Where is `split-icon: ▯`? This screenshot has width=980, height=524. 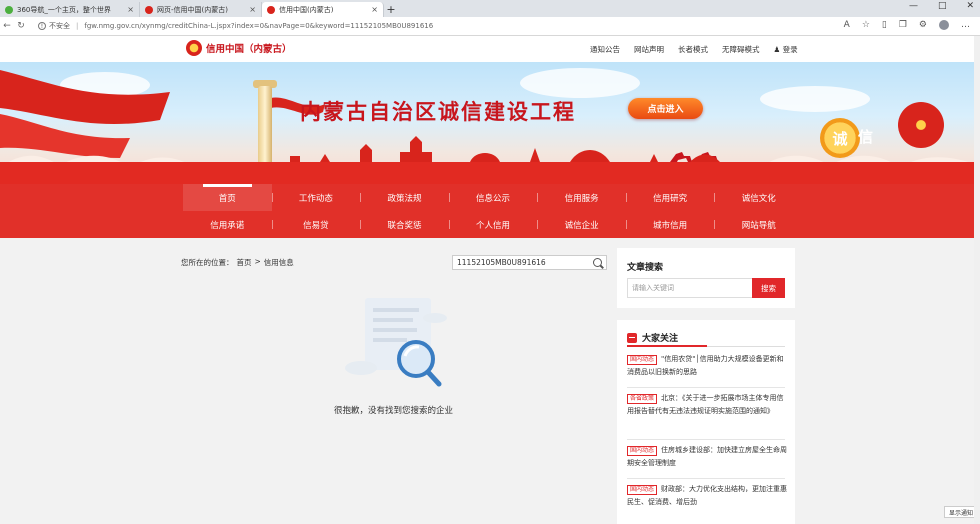 split-icon: ▯ is located at coordinates (884, 25).